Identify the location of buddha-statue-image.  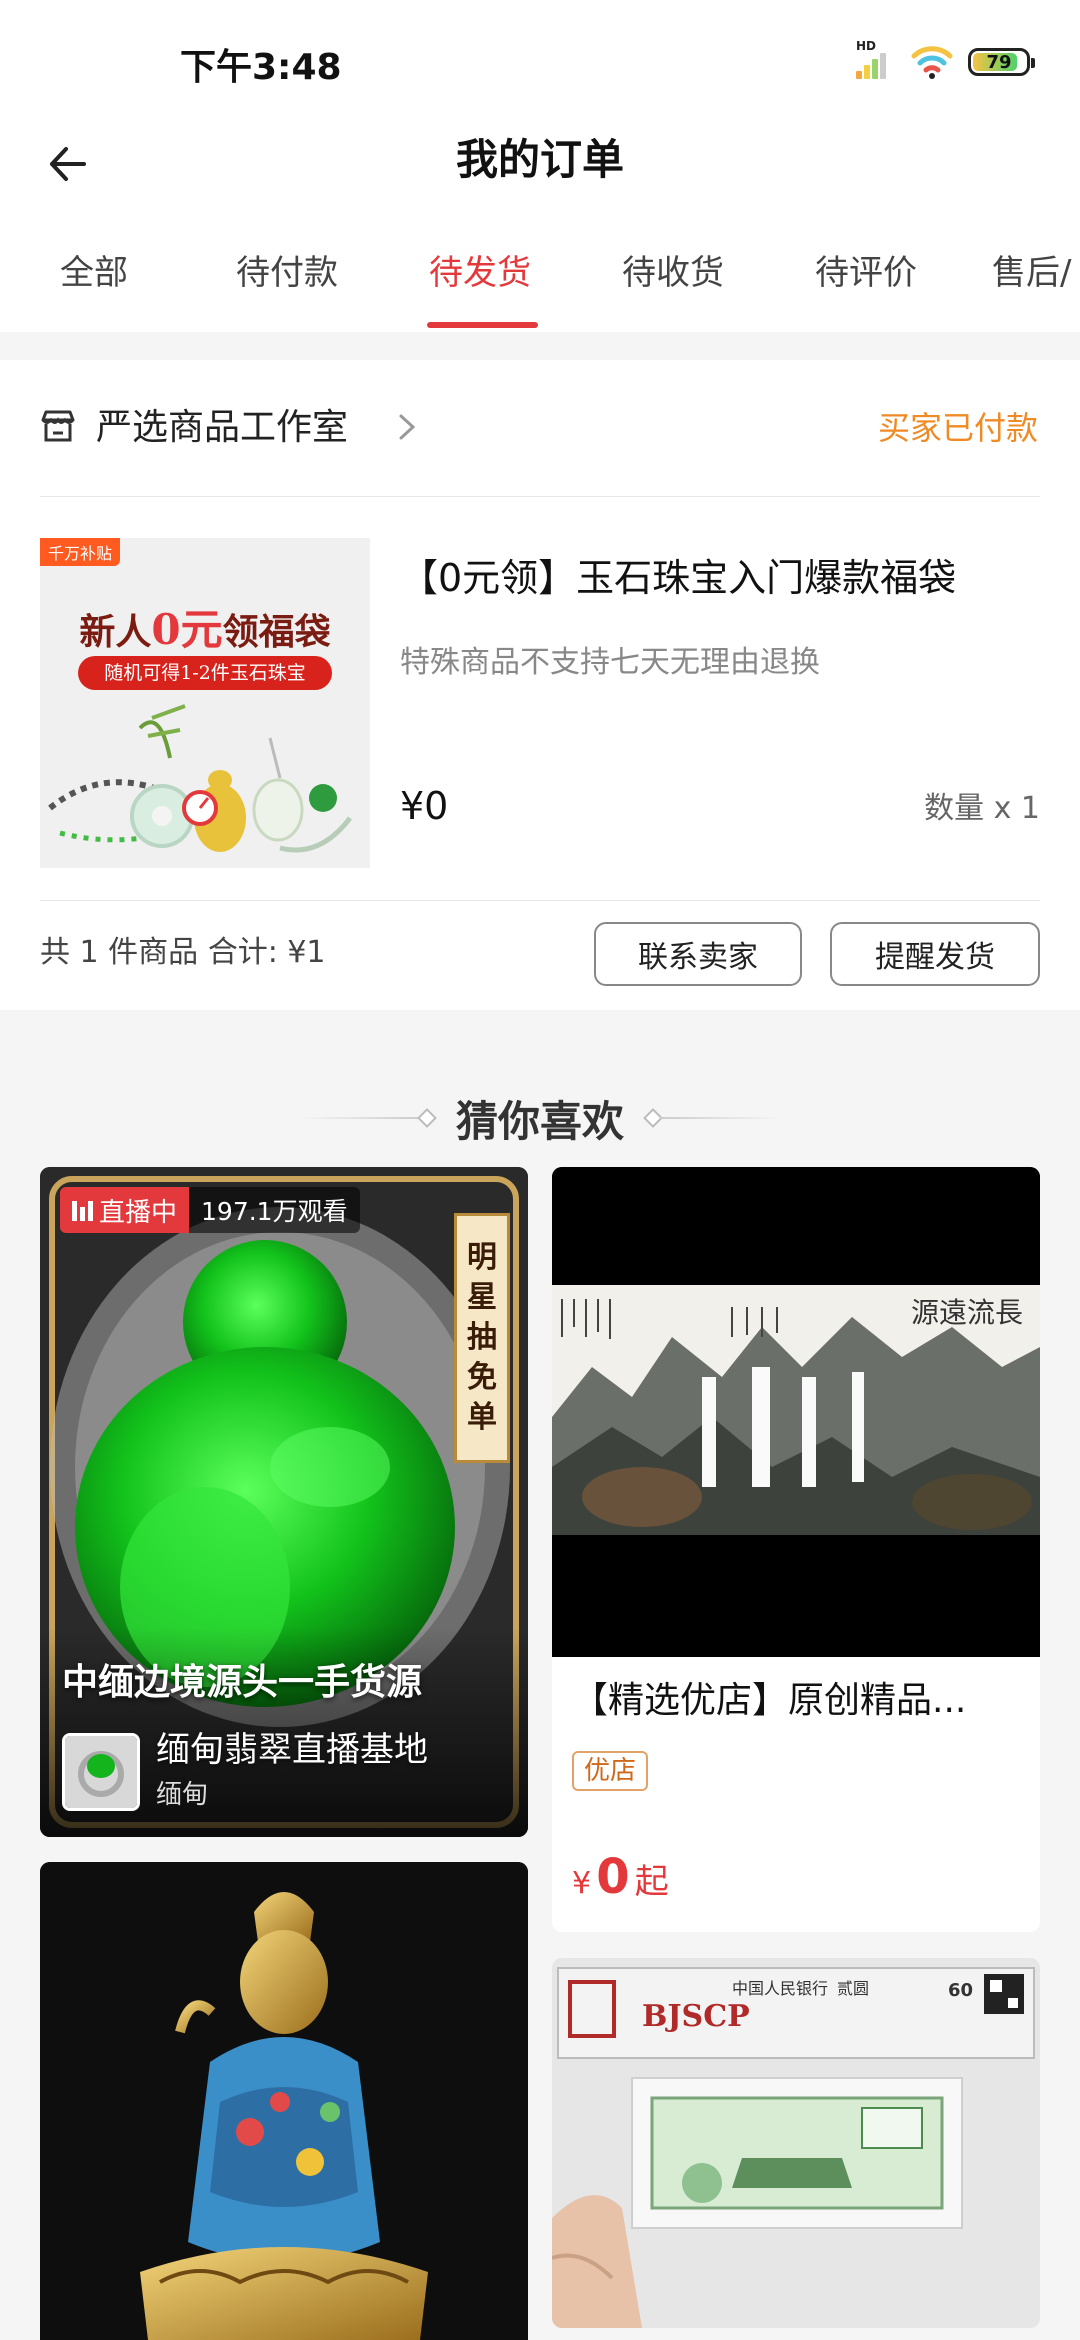
(284, 2101).